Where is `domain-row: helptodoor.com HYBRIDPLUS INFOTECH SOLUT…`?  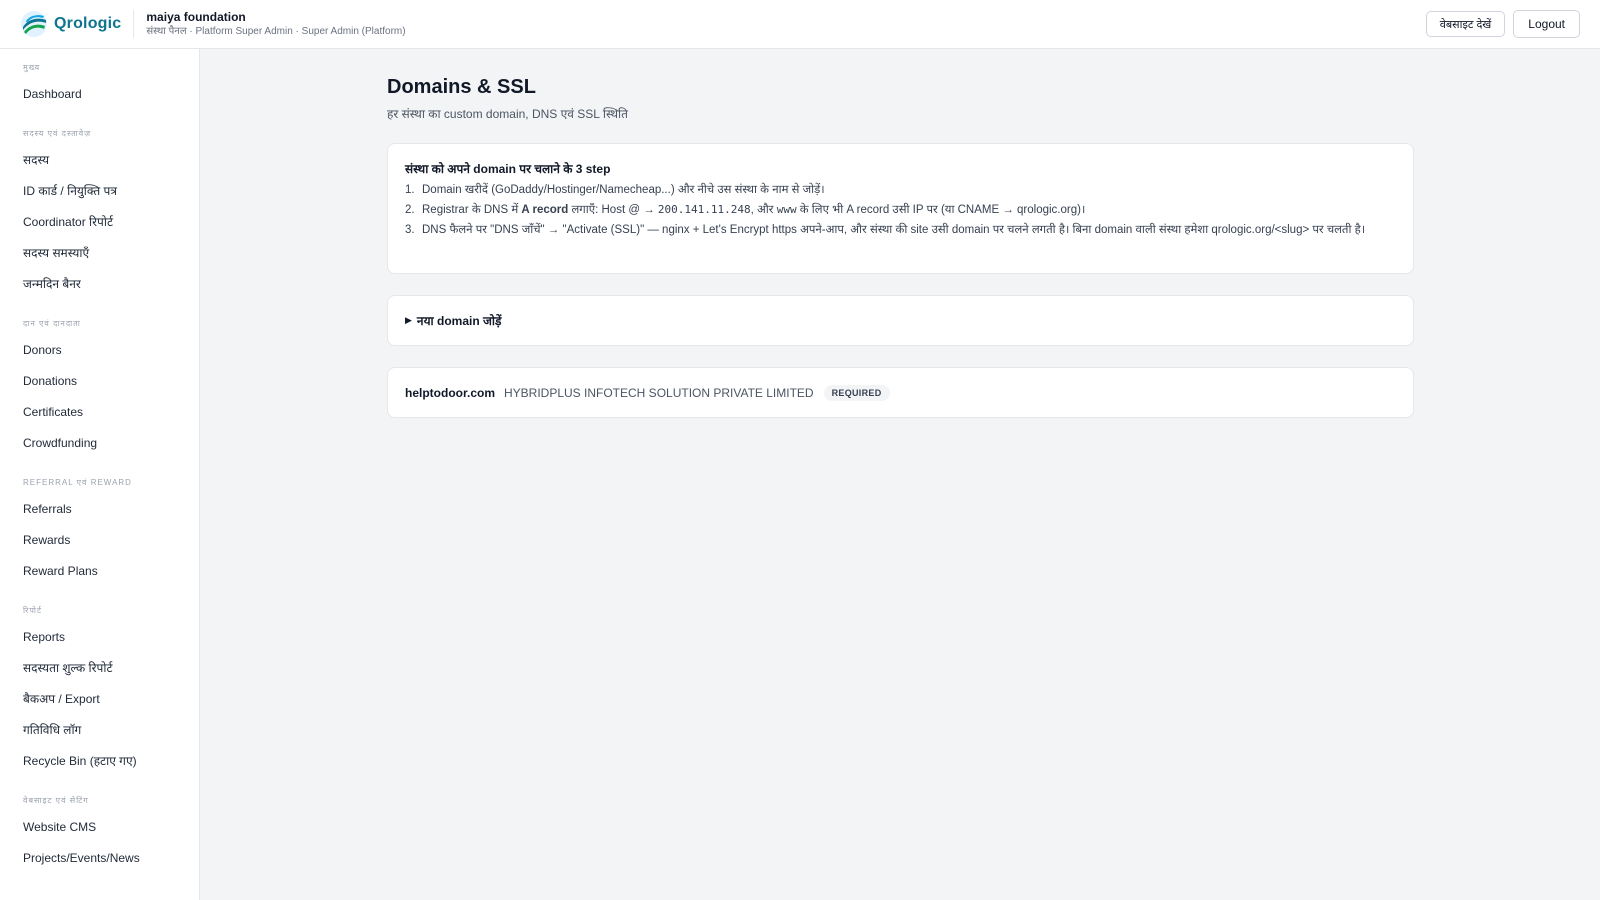
domain-row: helptodoor.com HYBRIDPLUS INFOTECH SOLUT… is located at coordinates (900, 392).